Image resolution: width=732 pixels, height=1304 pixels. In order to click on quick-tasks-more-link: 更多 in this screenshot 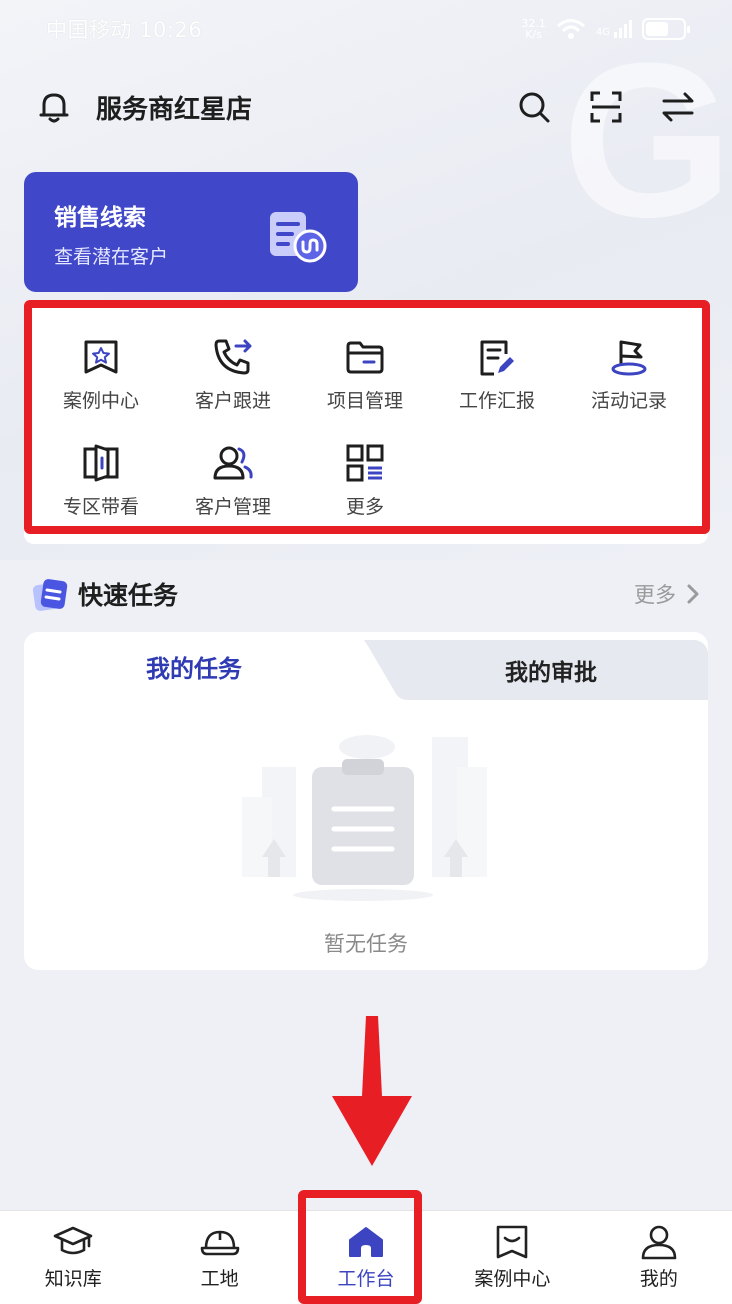, I will do `click(667, 594)`.